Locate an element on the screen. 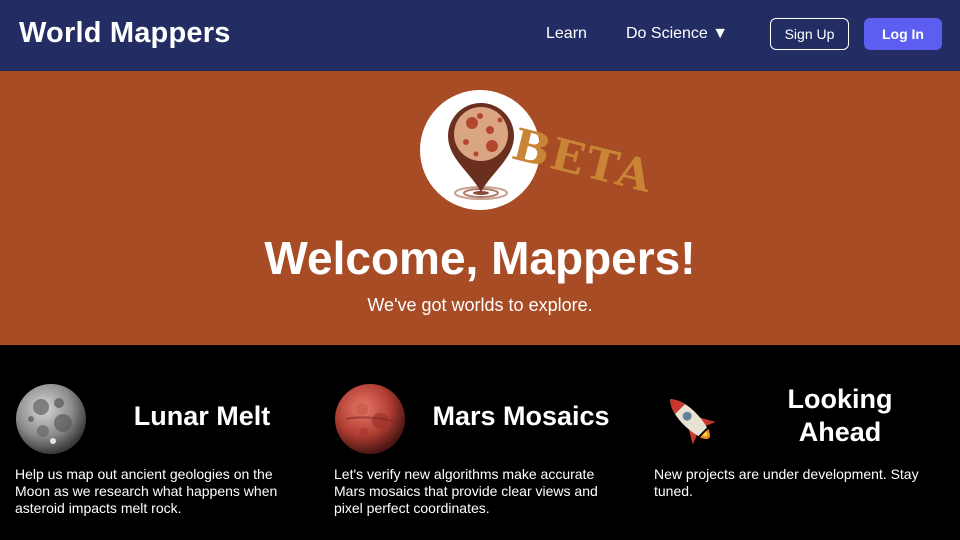  moon-icon is located at coordinates (51, 419).